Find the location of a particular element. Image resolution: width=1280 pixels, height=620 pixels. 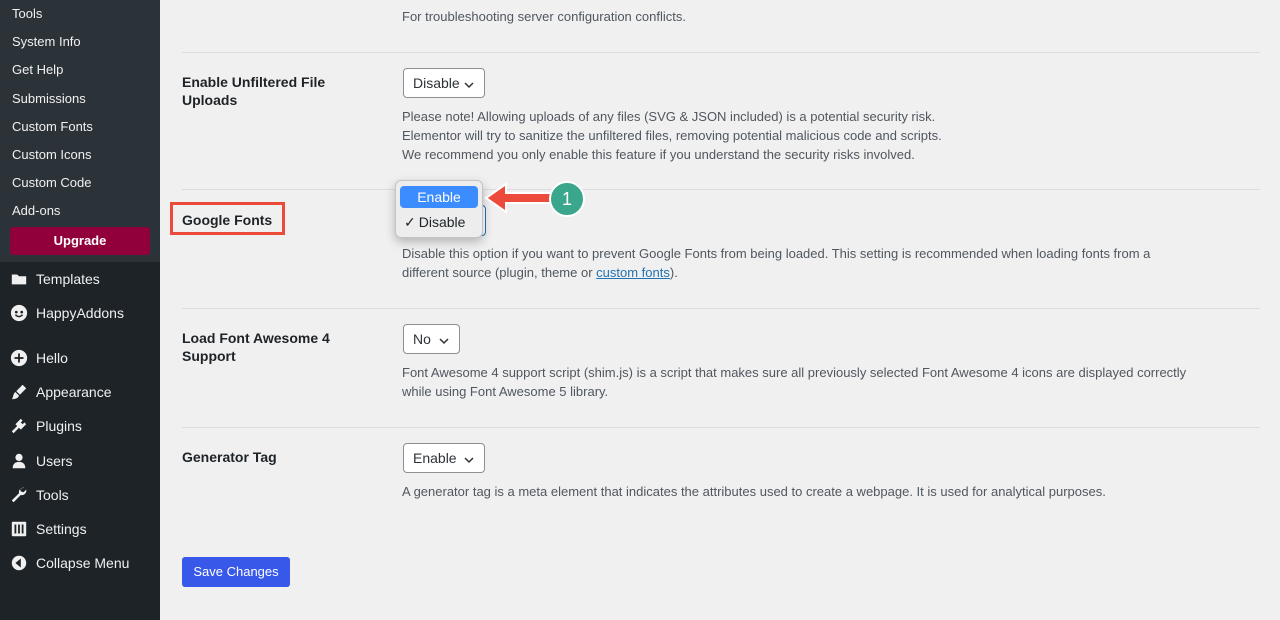

collapse-icon is located at coordinates (19, 563).